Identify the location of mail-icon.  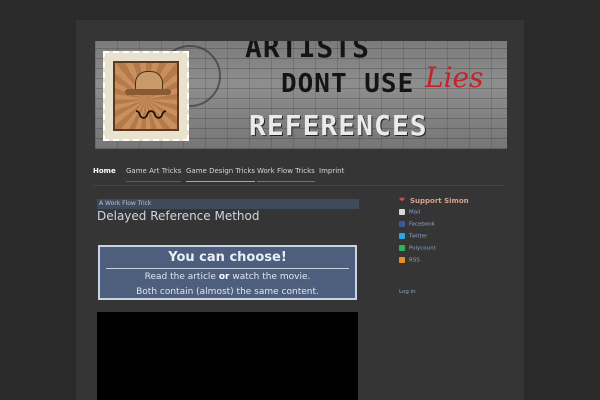
(402, 212).